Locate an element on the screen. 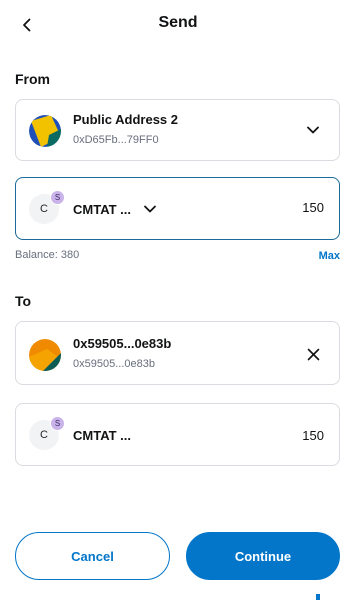  from-account-dropdown is located at coordinates (313, 130).